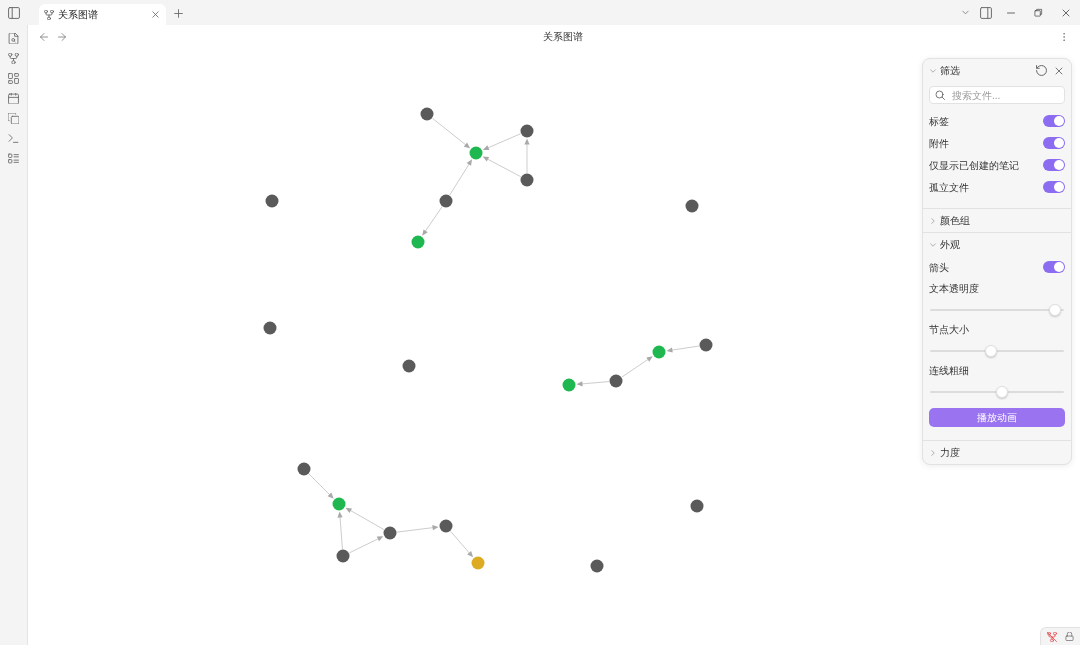  Describe the element at coordinates (949, 187) in the screenshot. I see `setting-label: 孤立文件` at that location.